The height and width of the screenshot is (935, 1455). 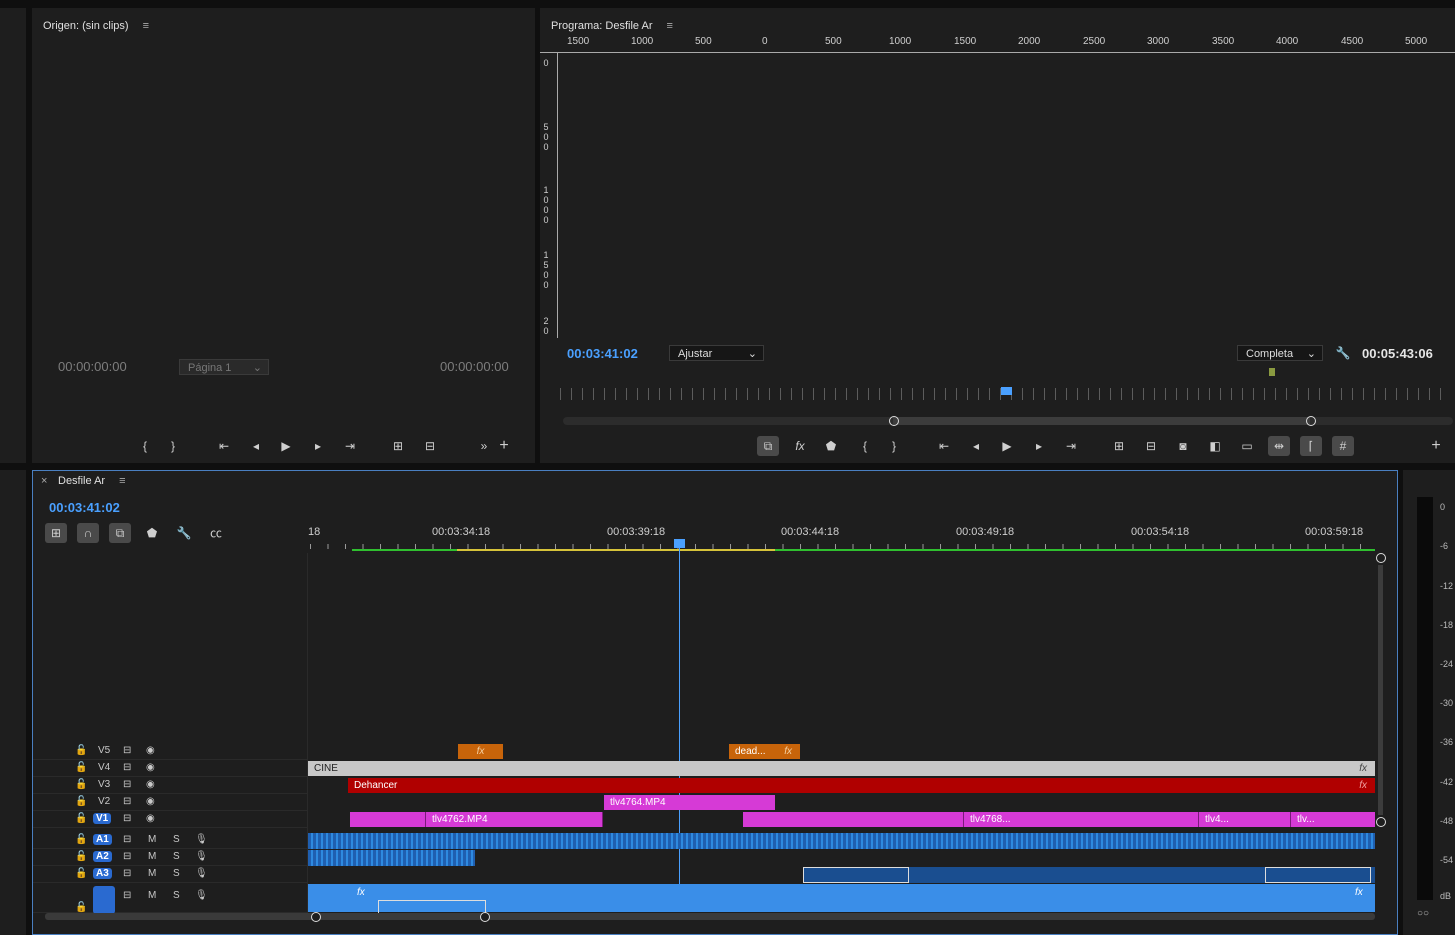 I want to click on insert-icon: ⊞, so click(x=398, y=446).